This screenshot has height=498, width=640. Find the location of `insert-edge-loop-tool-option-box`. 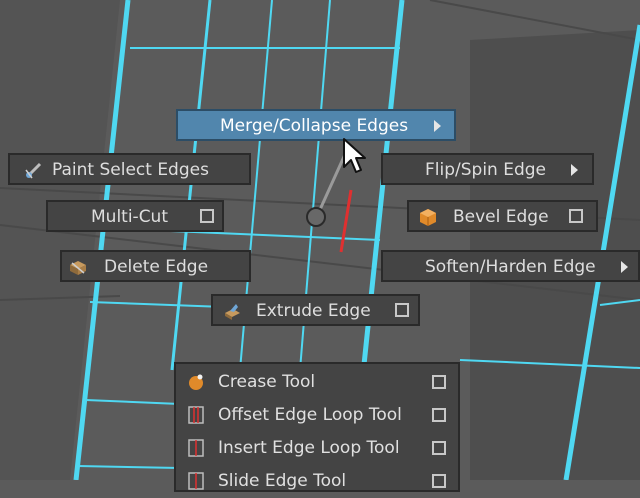

insert-edge-loop-tool-option-box is located at coordinates (439, 448).